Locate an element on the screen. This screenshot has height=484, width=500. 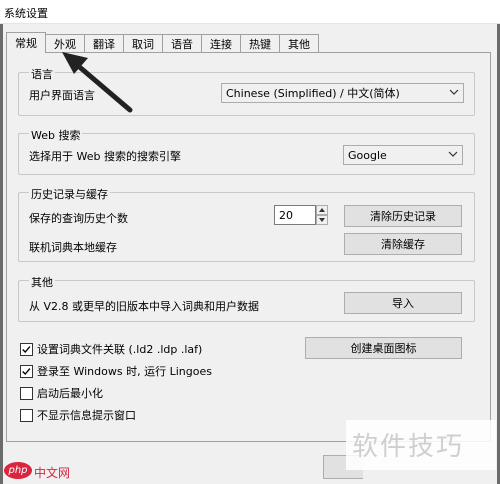
tab-hotkeys: 热键 is located at coordinates (260, 43).